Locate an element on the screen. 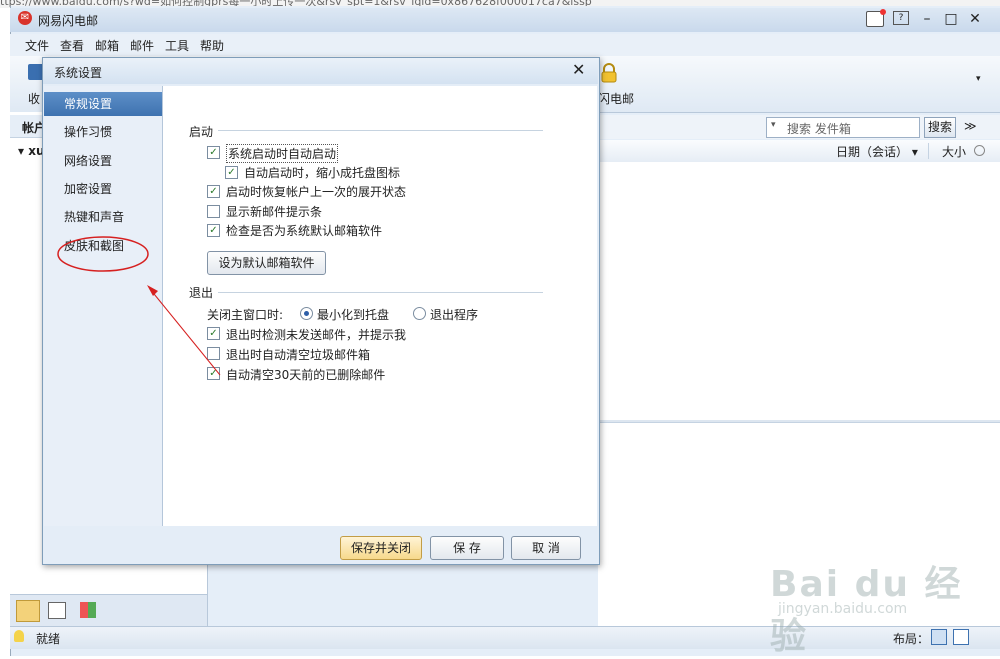 Image resolution: width=1000 pixels, height=659 pixels. label-new-mail-tip: 显示新邮件提示条 is located at coordinates (274, 211).